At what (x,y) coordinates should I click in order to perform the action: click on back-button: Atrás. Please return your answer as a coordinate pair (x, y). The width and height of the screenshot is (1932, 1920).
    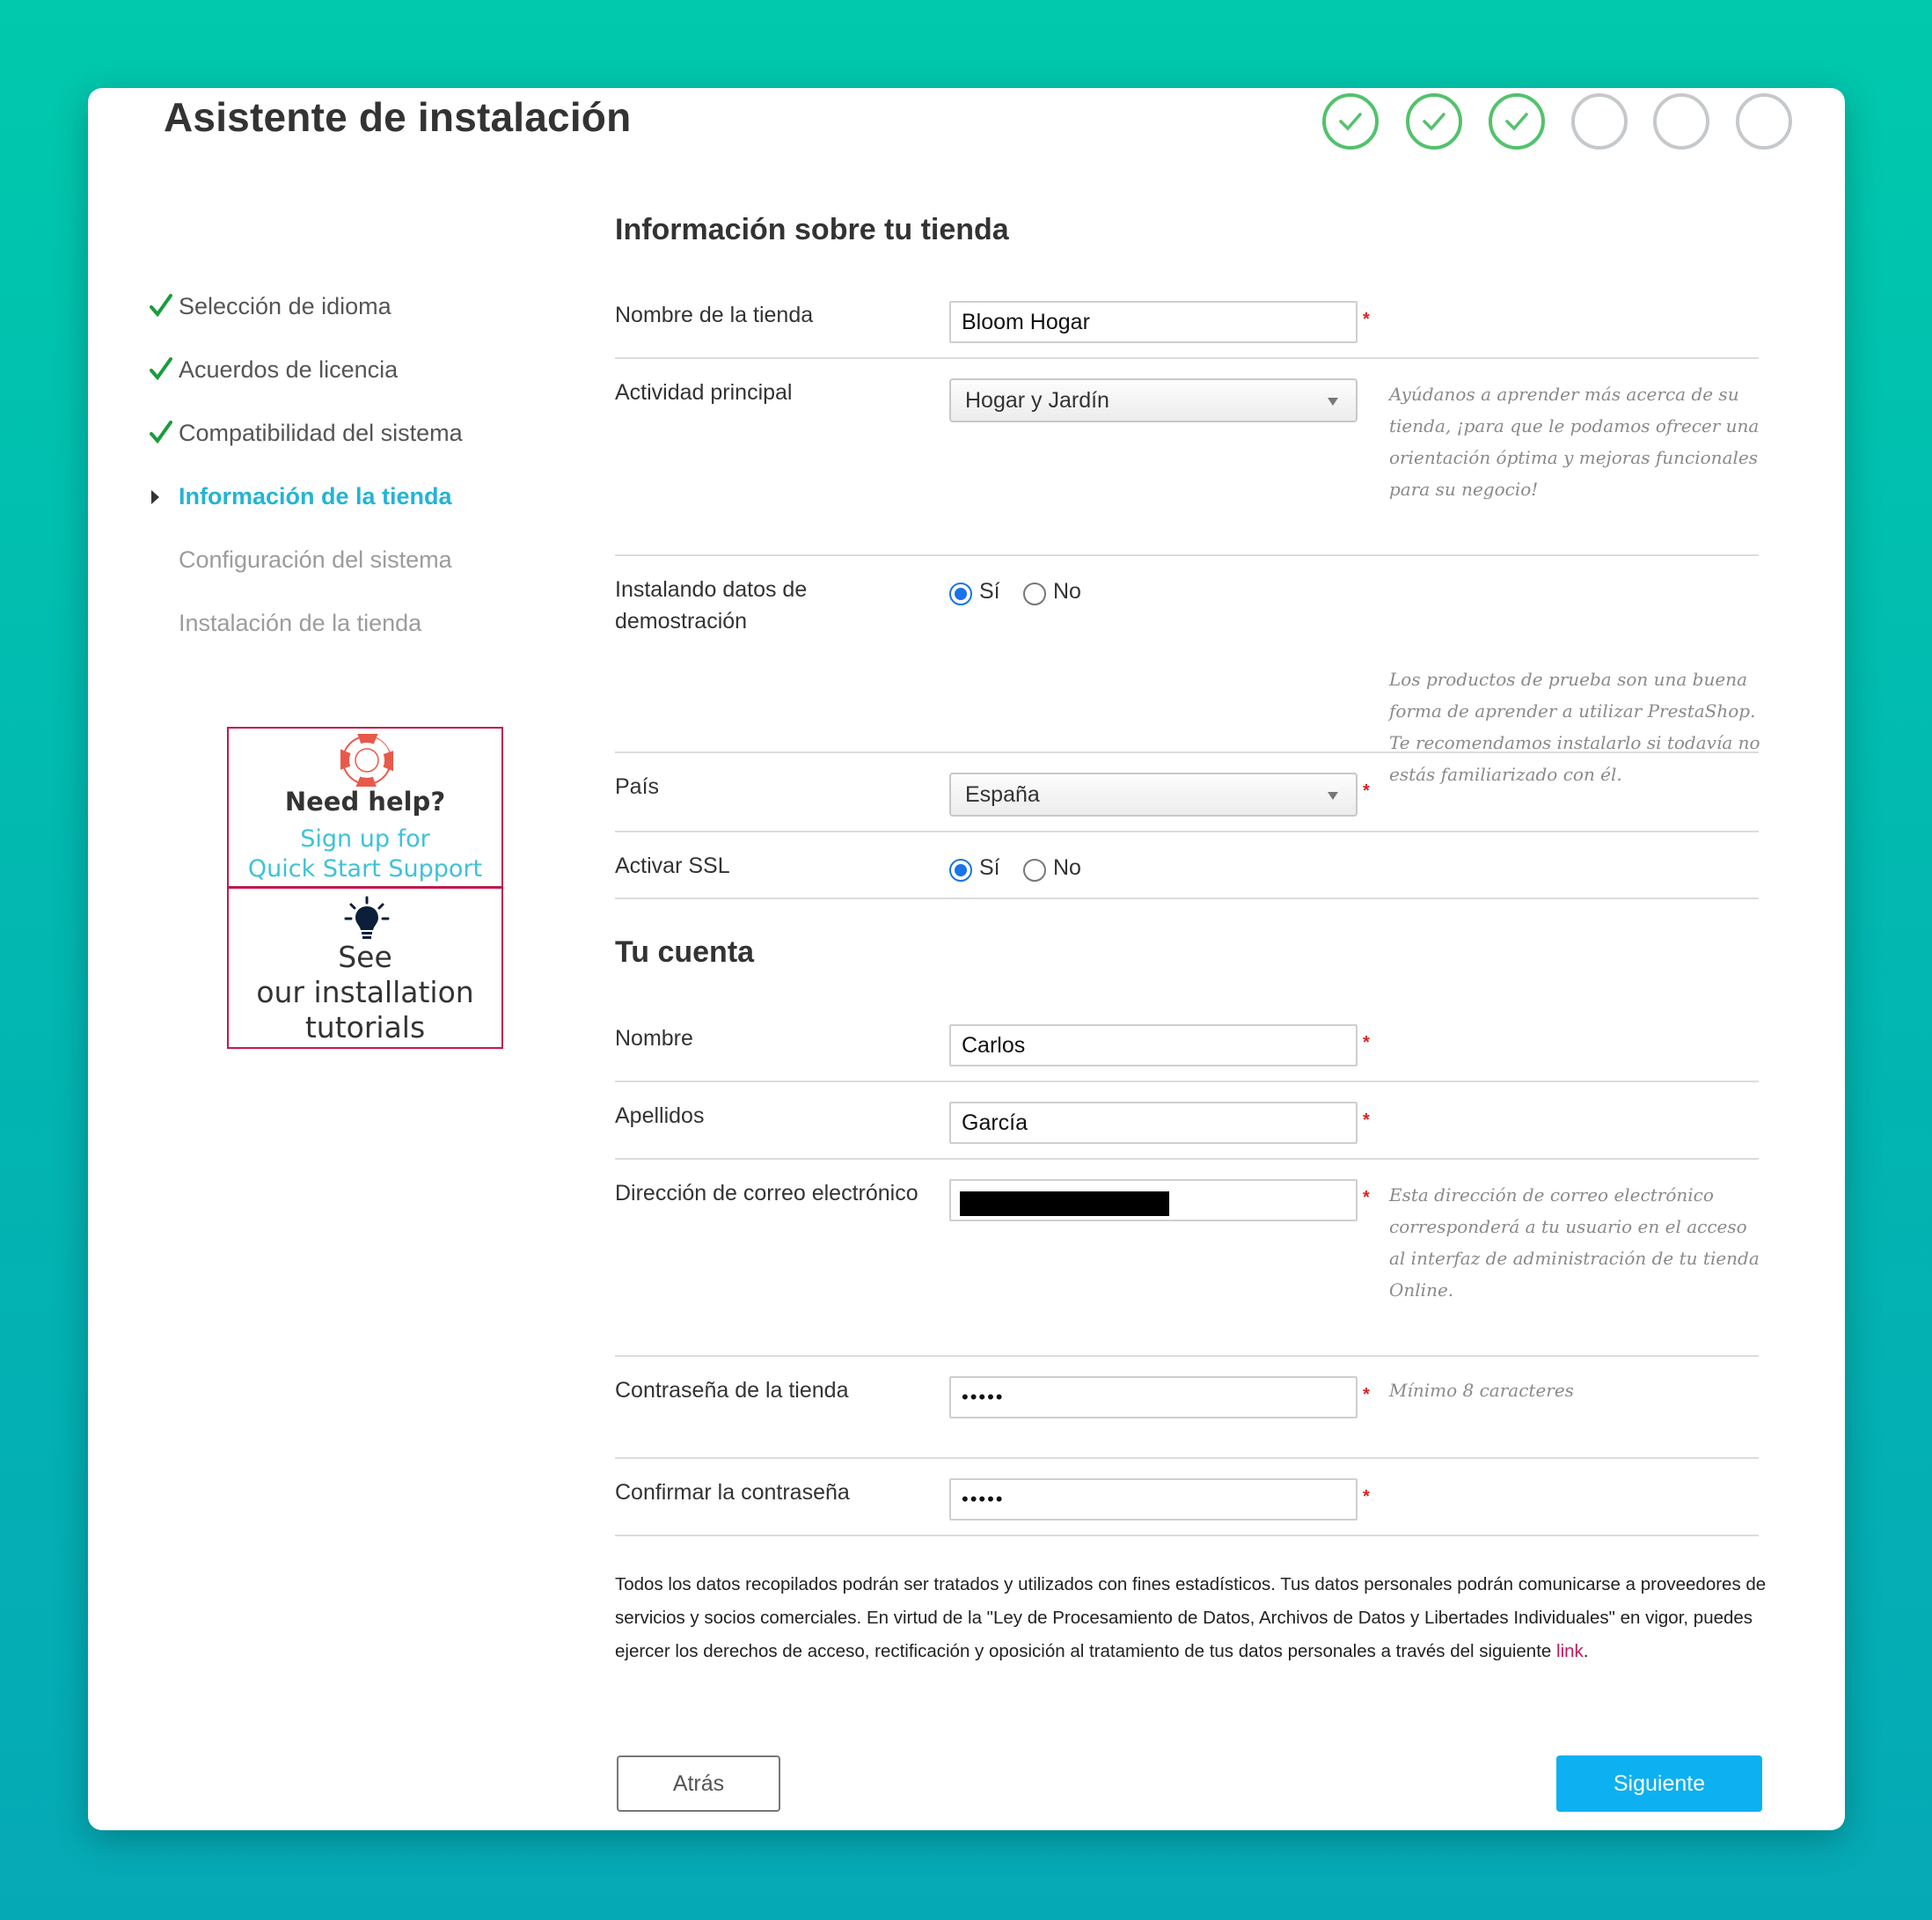
    Looking at the image, I should click on (698, 1783).